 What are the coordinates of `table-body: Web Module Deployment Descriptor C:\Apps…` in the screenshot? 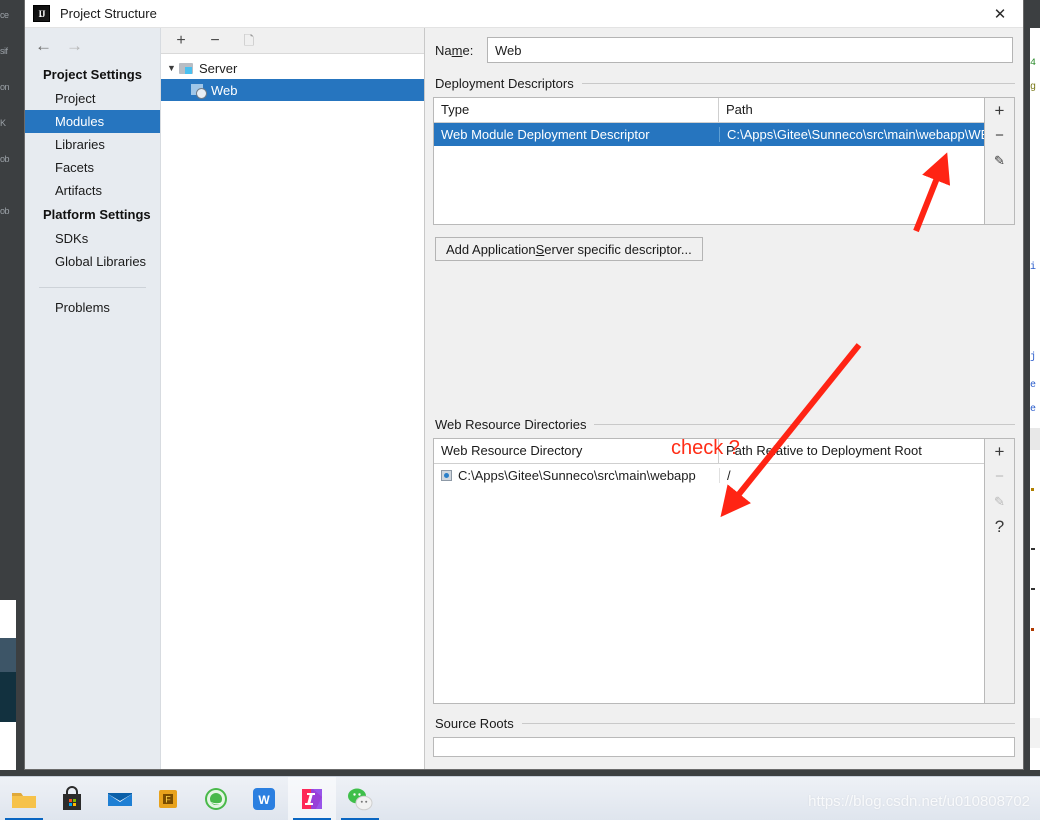 It's located at (709, 173).